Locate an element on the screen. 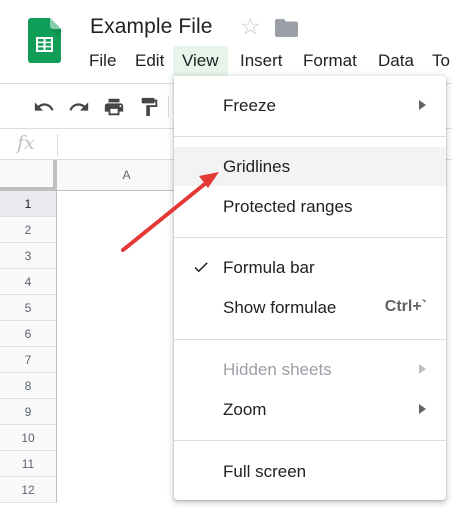 This screenshot has width=452, height=508. menu-item-label: Formula bar is located at coordinates (269, 267).